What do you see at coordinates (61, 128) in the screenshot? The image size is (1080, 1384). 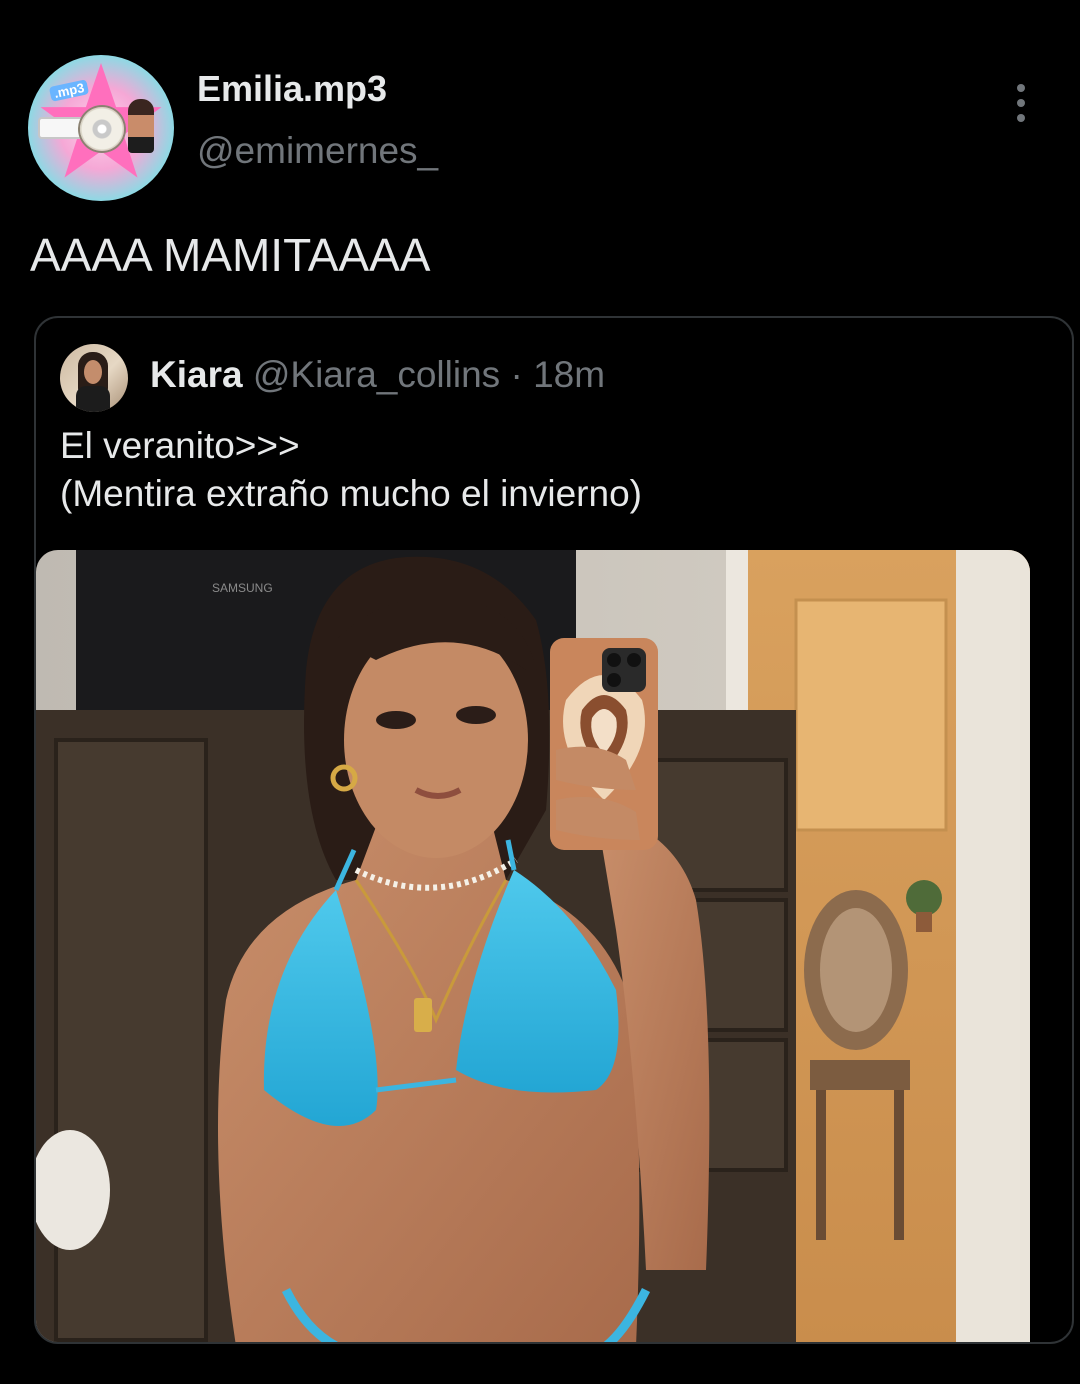 I see `usb-icon` at bounding box center [61, 128].